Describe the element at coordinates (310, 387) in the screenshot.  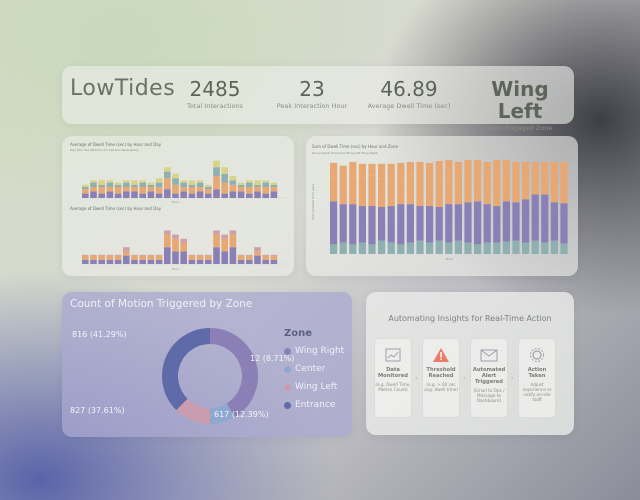
I see `legend-item-wing-left: Wing Left` at that location.